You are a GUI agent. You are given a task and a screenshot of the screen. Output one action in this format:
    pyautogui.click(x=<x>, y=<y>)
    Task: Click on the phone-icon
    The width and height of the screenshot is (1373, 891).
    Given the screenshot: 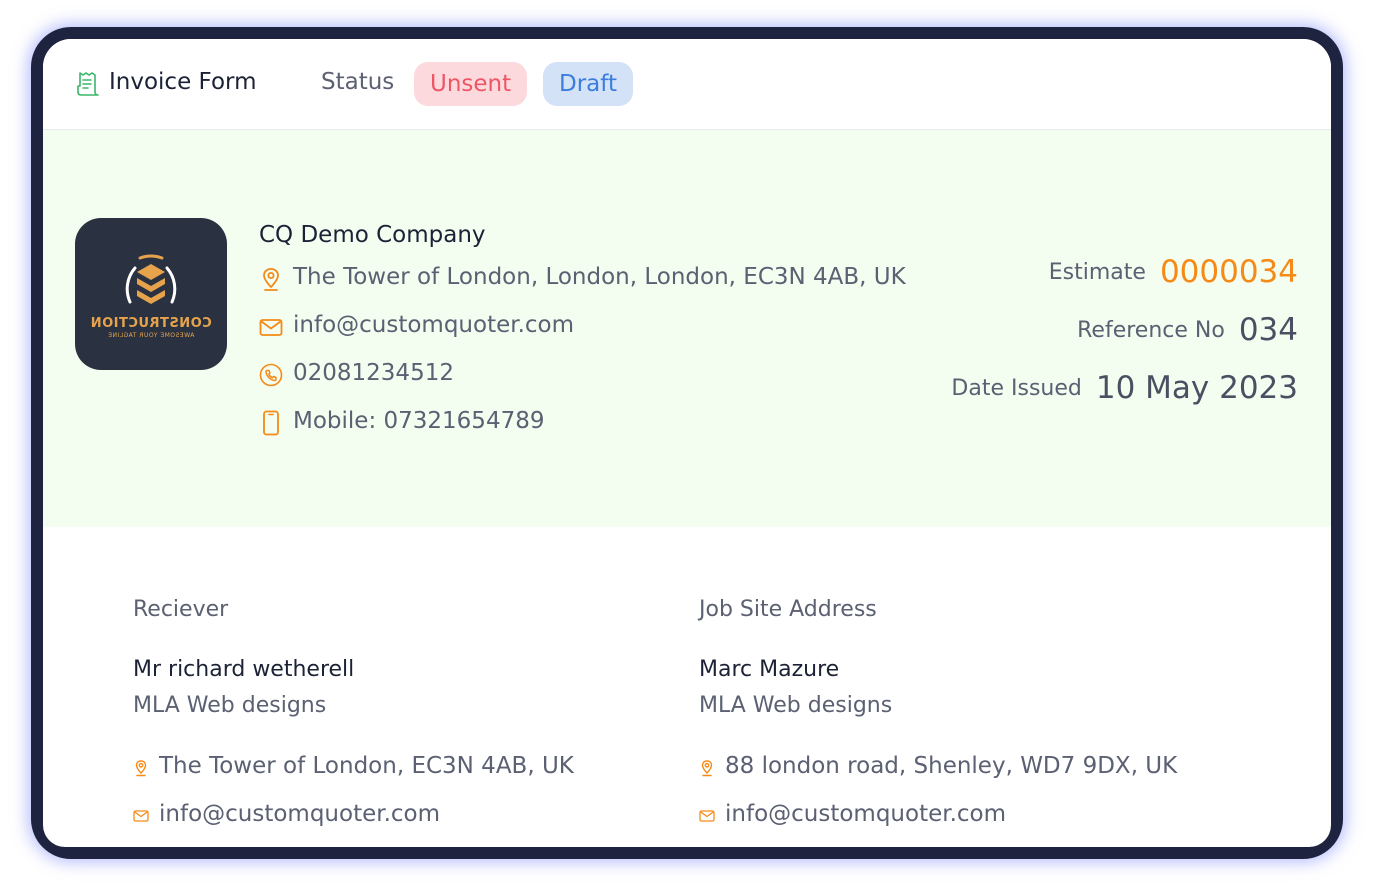 What is the action you would take?
    pyautogui.click(x=271, y=375)
    